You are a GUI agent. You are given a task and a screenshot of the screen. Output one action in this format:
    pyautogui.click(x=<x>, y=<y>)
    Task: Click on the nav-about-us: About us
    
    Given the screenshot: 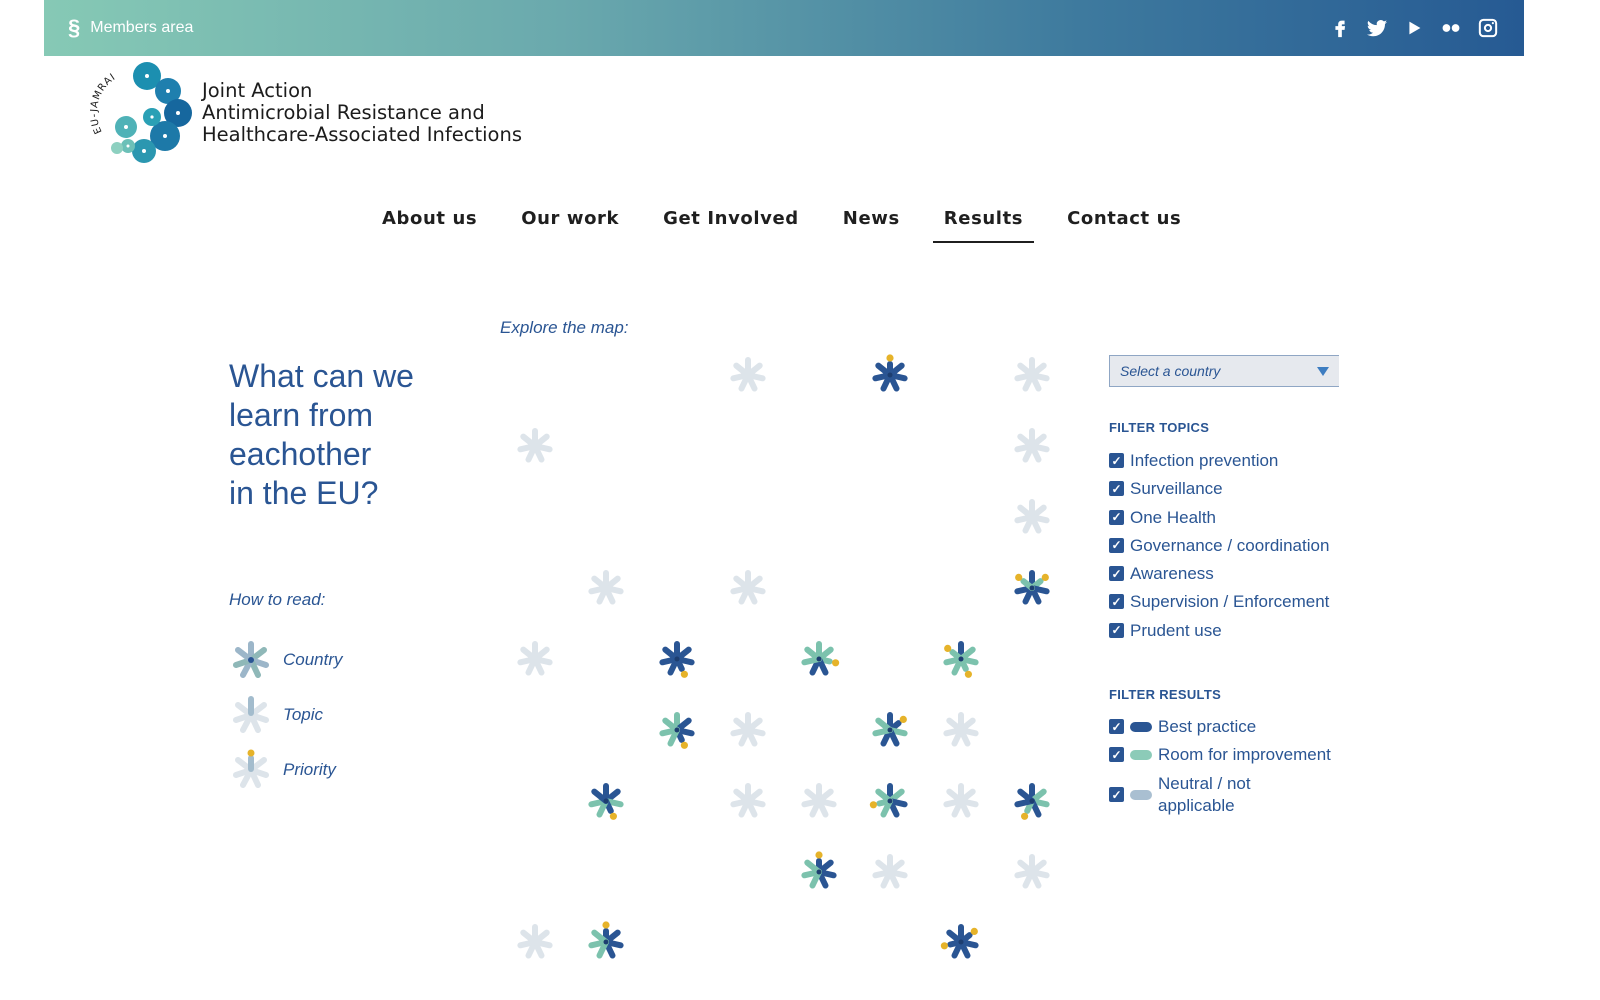 What is the action you would take?
    pyautogui.click(x=429, y=223)
    